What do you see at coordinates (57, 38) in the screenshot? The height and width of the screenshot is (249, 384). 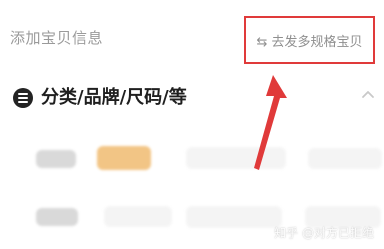 I see `page-title: 添加宝贝信息` at bounding box center [57, 38].